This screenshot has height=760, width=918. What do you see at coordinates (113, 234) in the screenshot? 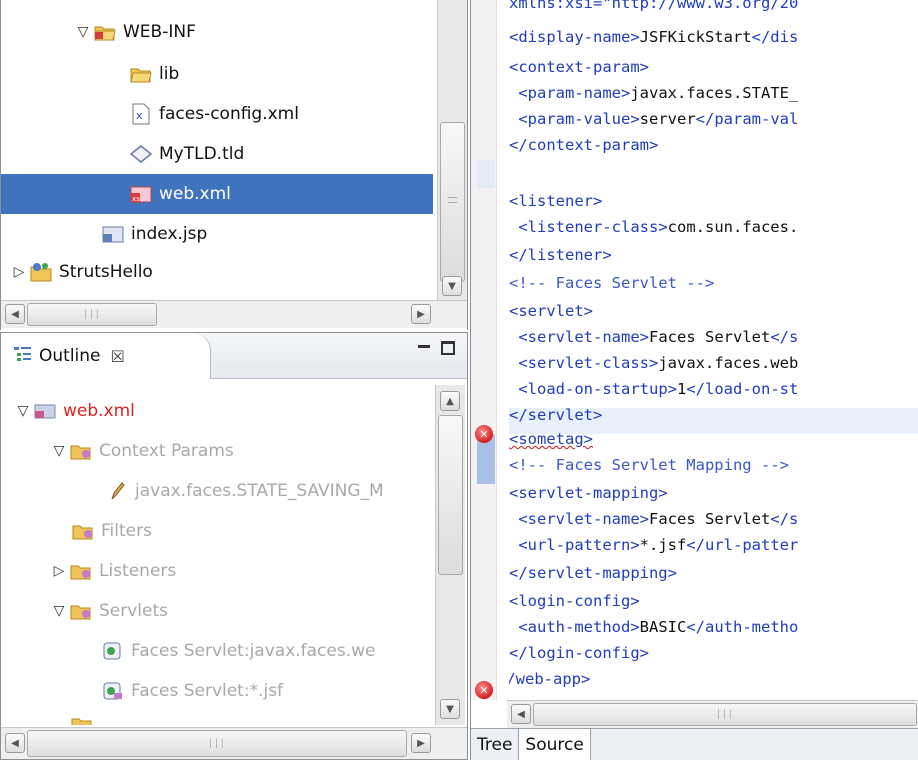
I see `jsp-file-icon` at bounding box center [113, 234].